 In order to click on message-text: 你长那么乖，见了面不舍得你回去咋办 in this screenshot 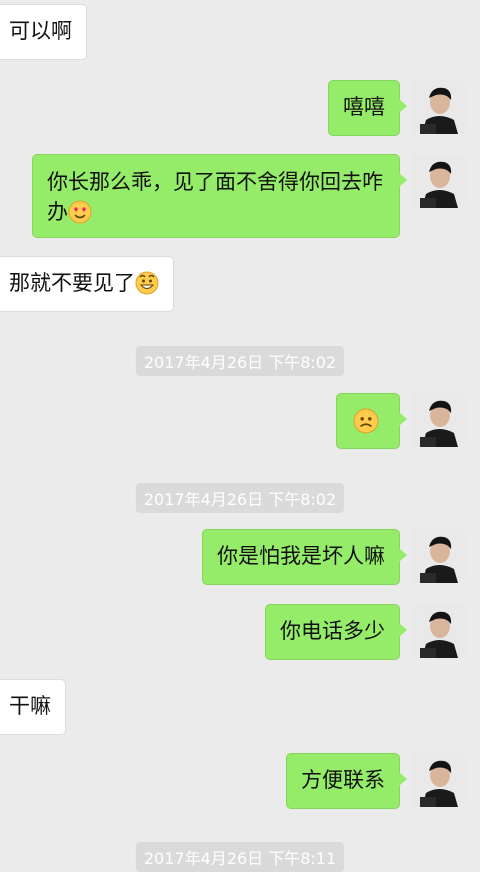, I will do `click(215, 197)`.